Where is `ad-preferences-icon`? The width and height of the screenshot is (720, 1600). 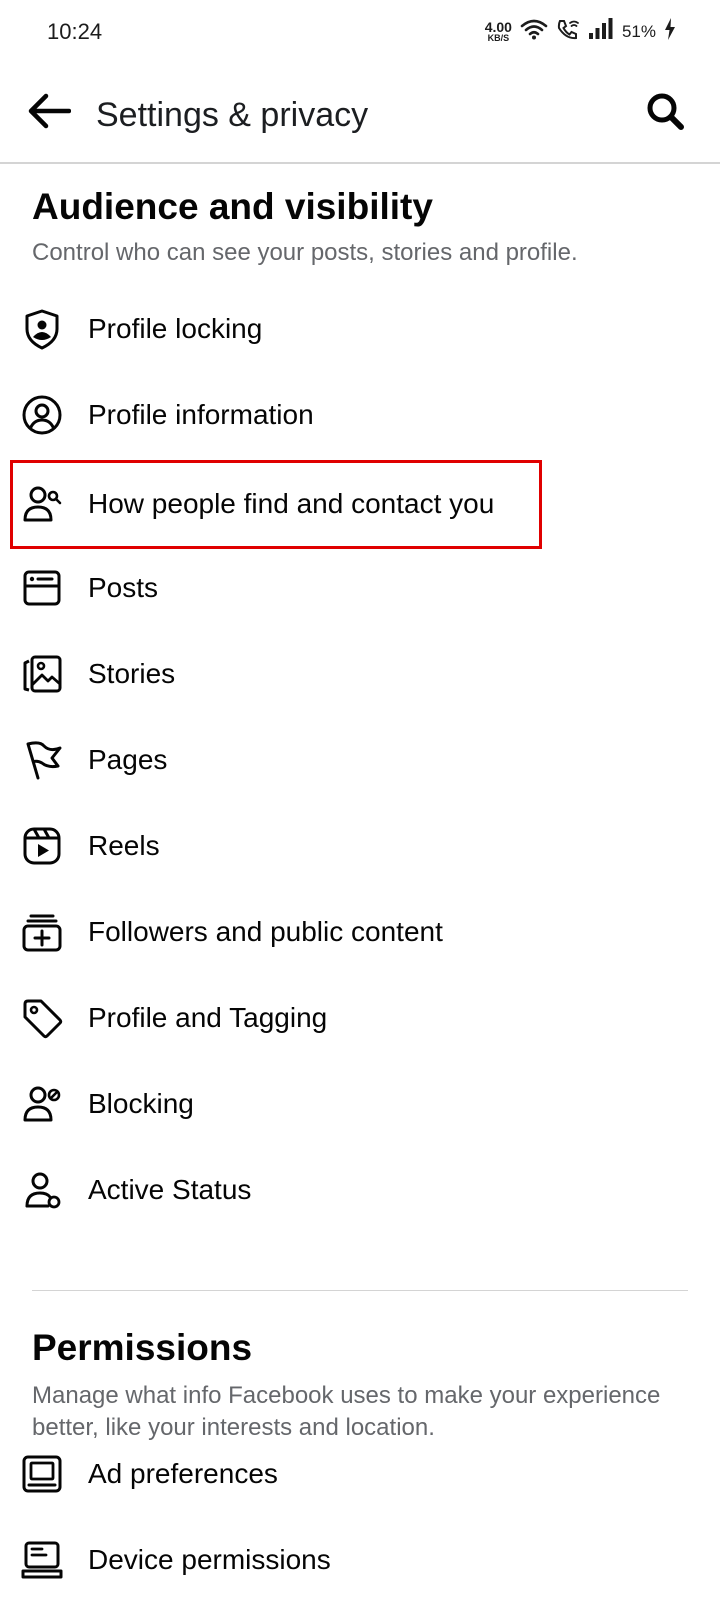
ad-preferences-icon is located at coordinates (42, 1474).